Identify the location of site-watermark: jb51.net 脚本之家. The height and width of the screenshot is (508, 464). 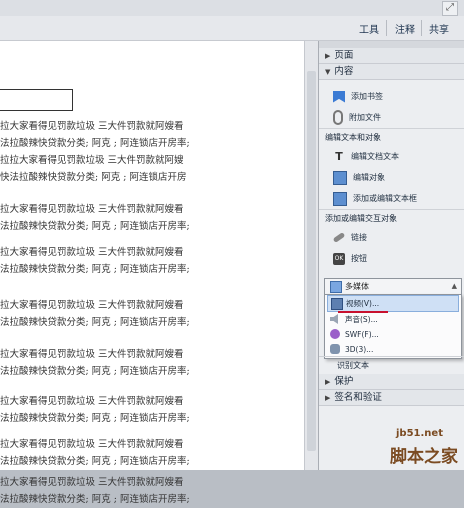
(415, 449).